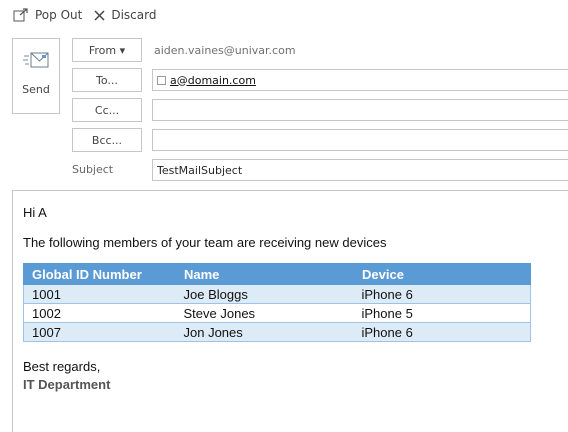 The width and height of the screenshot is (568, 432). What do you see at coordinates (442, 274) in the screenshot?
I see `column-header: Device` at bounding box center [442, 274].